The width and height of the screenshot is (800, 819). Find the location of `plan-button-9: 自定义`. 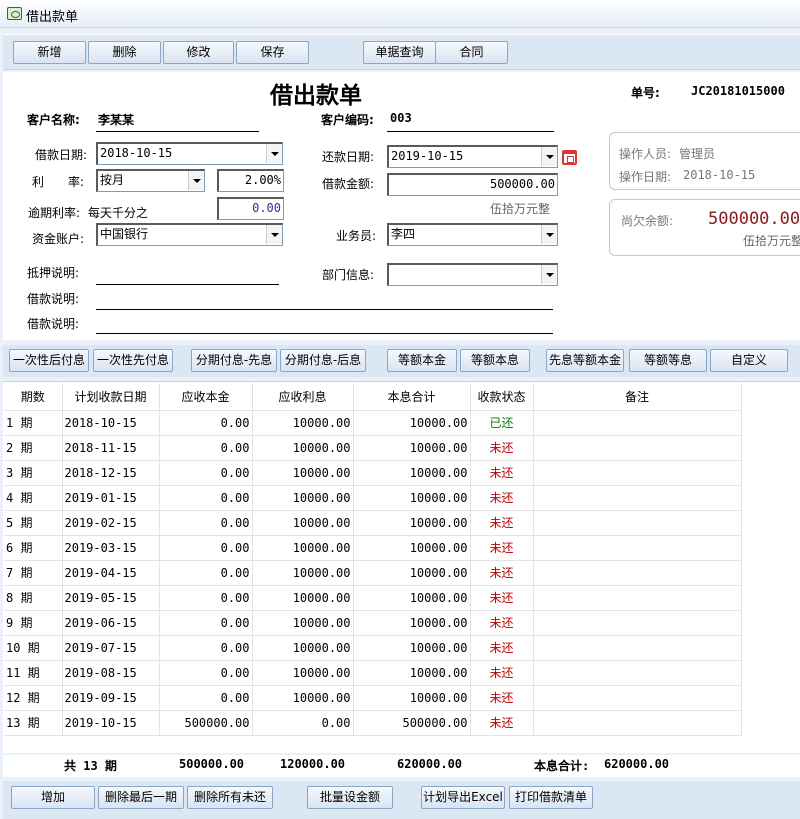

plan-button-9: 自定义 is located at coordinates (749, 360).